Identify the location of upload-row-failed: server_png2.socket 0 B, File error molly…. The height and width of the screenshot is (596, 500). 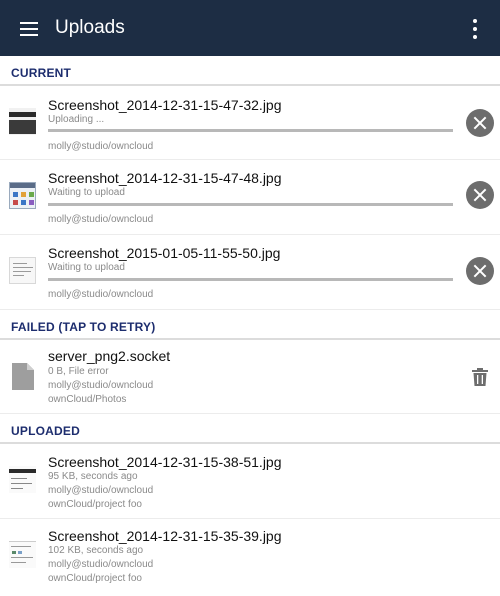
(250, 377).